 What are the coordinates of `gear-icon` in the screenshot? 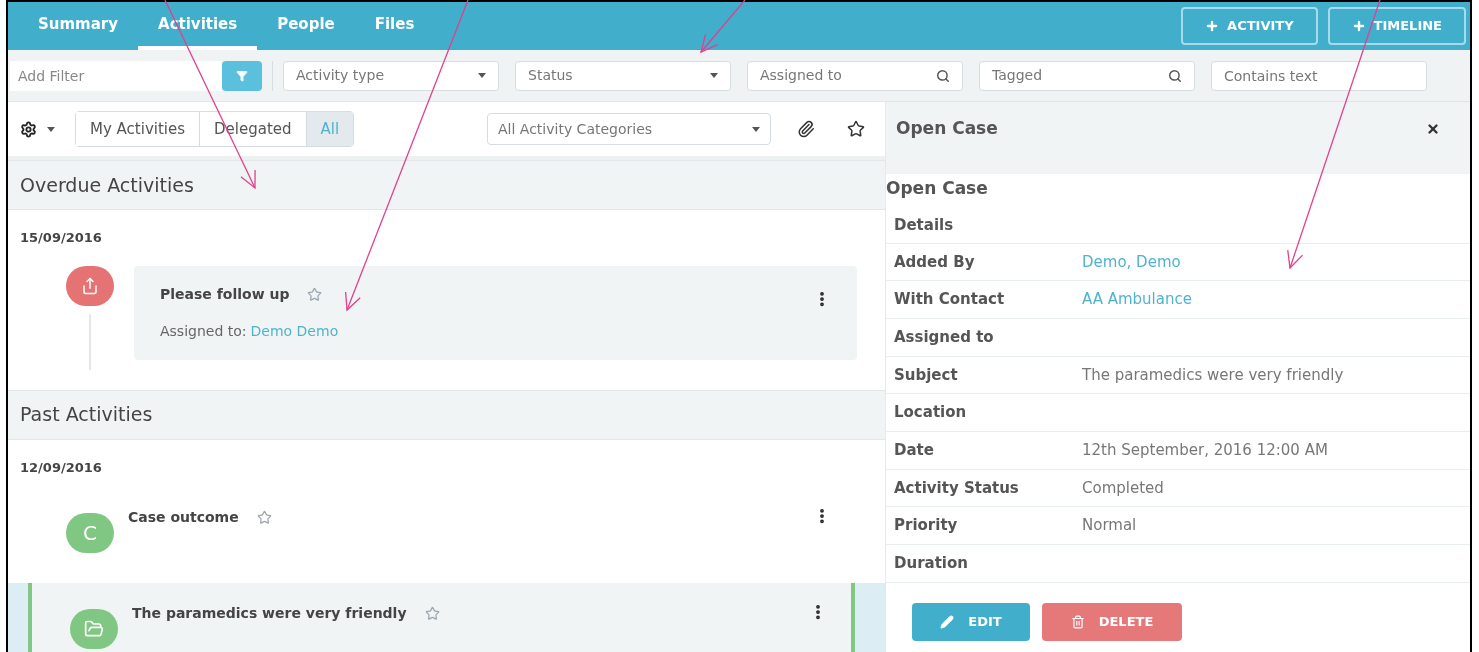 It's located at (28, 129).